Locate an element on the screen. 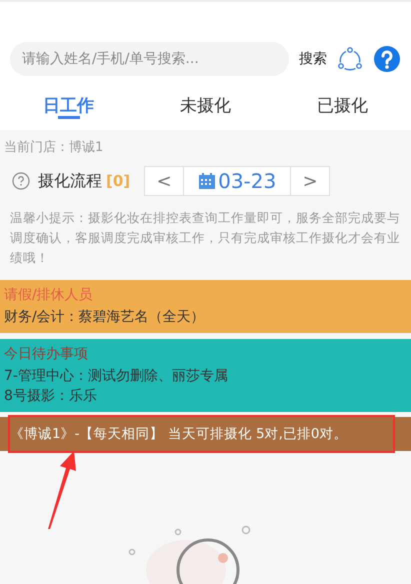 The height and width of the screenshot is (584, 411). current-store: 当前门店：博诚1 is located at coordinates (53, 148).